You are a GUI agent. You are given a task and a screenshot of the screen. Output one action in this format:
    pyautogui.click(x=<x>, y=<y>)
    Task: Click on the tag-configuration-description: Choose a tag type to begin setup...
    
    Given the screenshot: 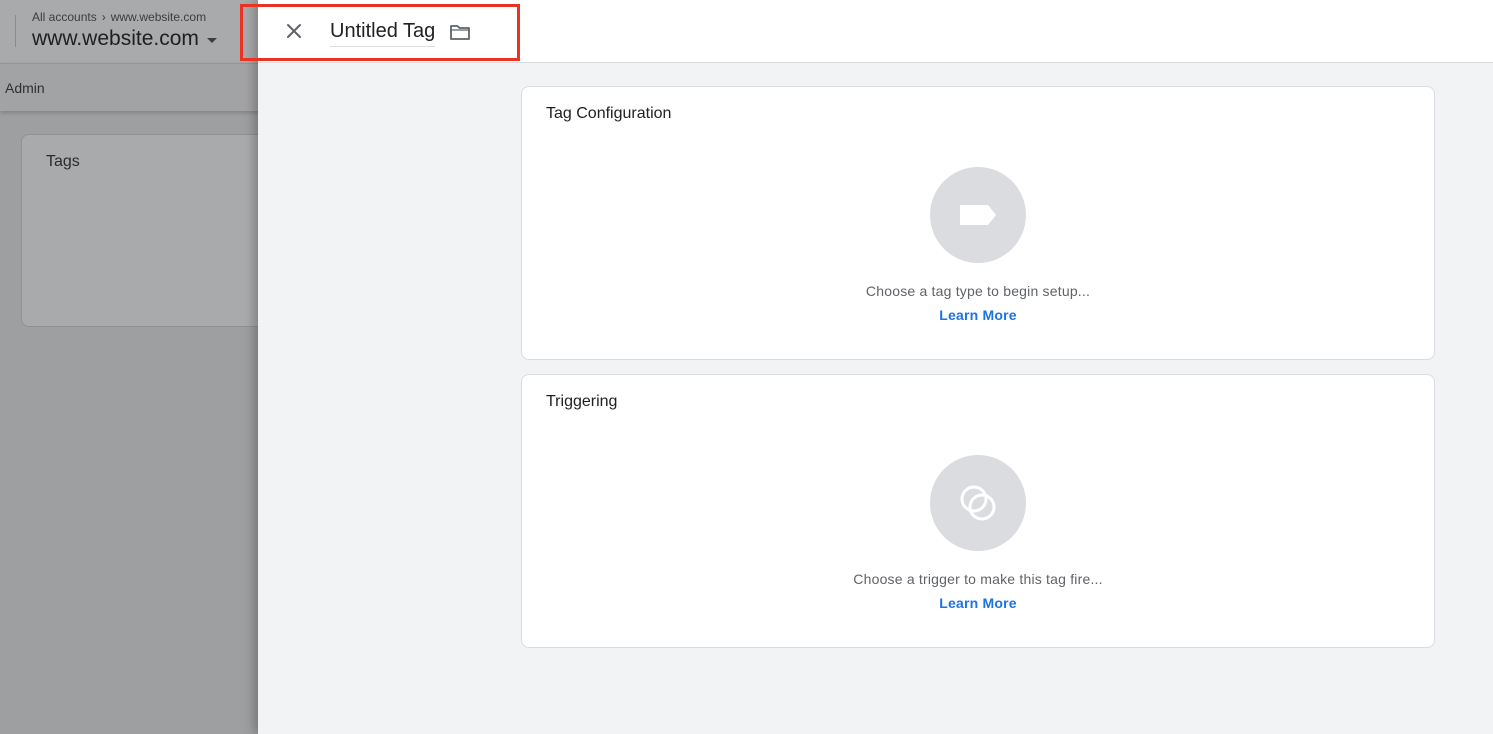 What is the action you would take?
    pyautogui.click(x=978, y=291)
    